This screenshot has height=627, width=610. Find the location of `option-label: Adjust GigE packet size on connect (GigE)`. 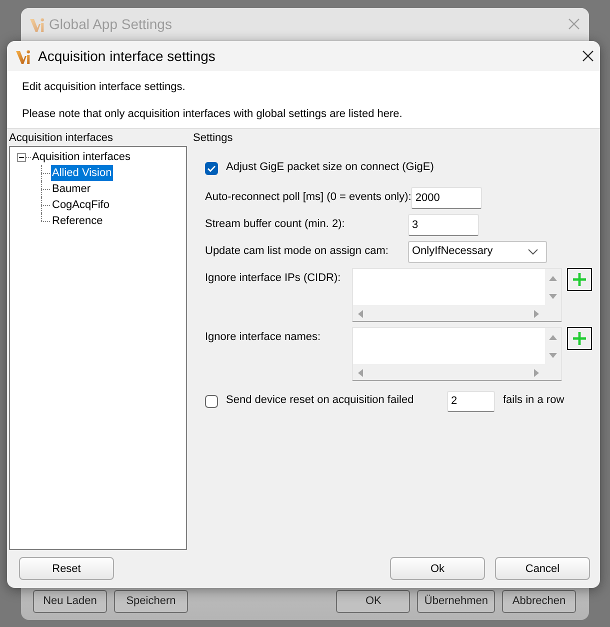

option-label: Adjust GigE packet size on connect (GigE) is located at coordinates (330, 168).